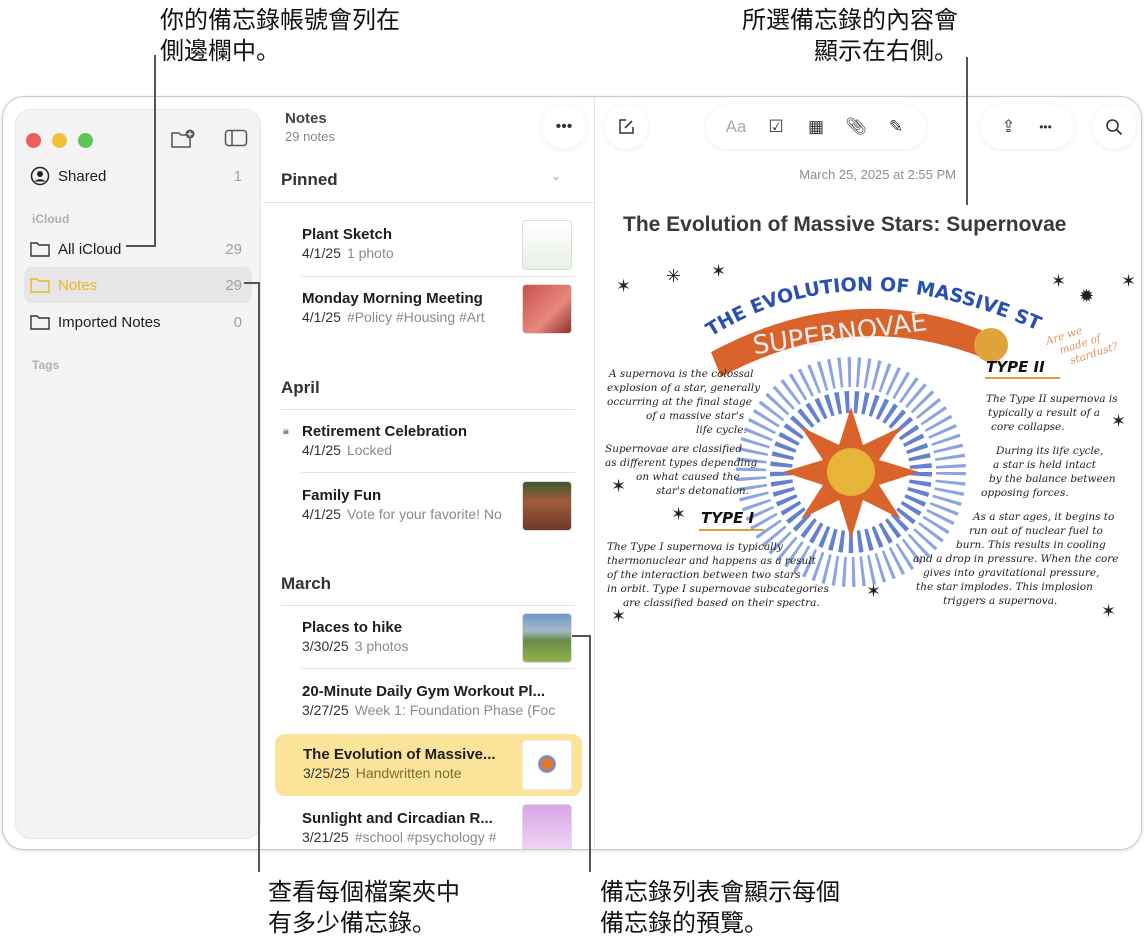 The width and height of the screenshot is (1144, 947). I want to click on list-item: 🔒︎ Retirement Celebration 4/1/25 Locked, so click(428, 442).